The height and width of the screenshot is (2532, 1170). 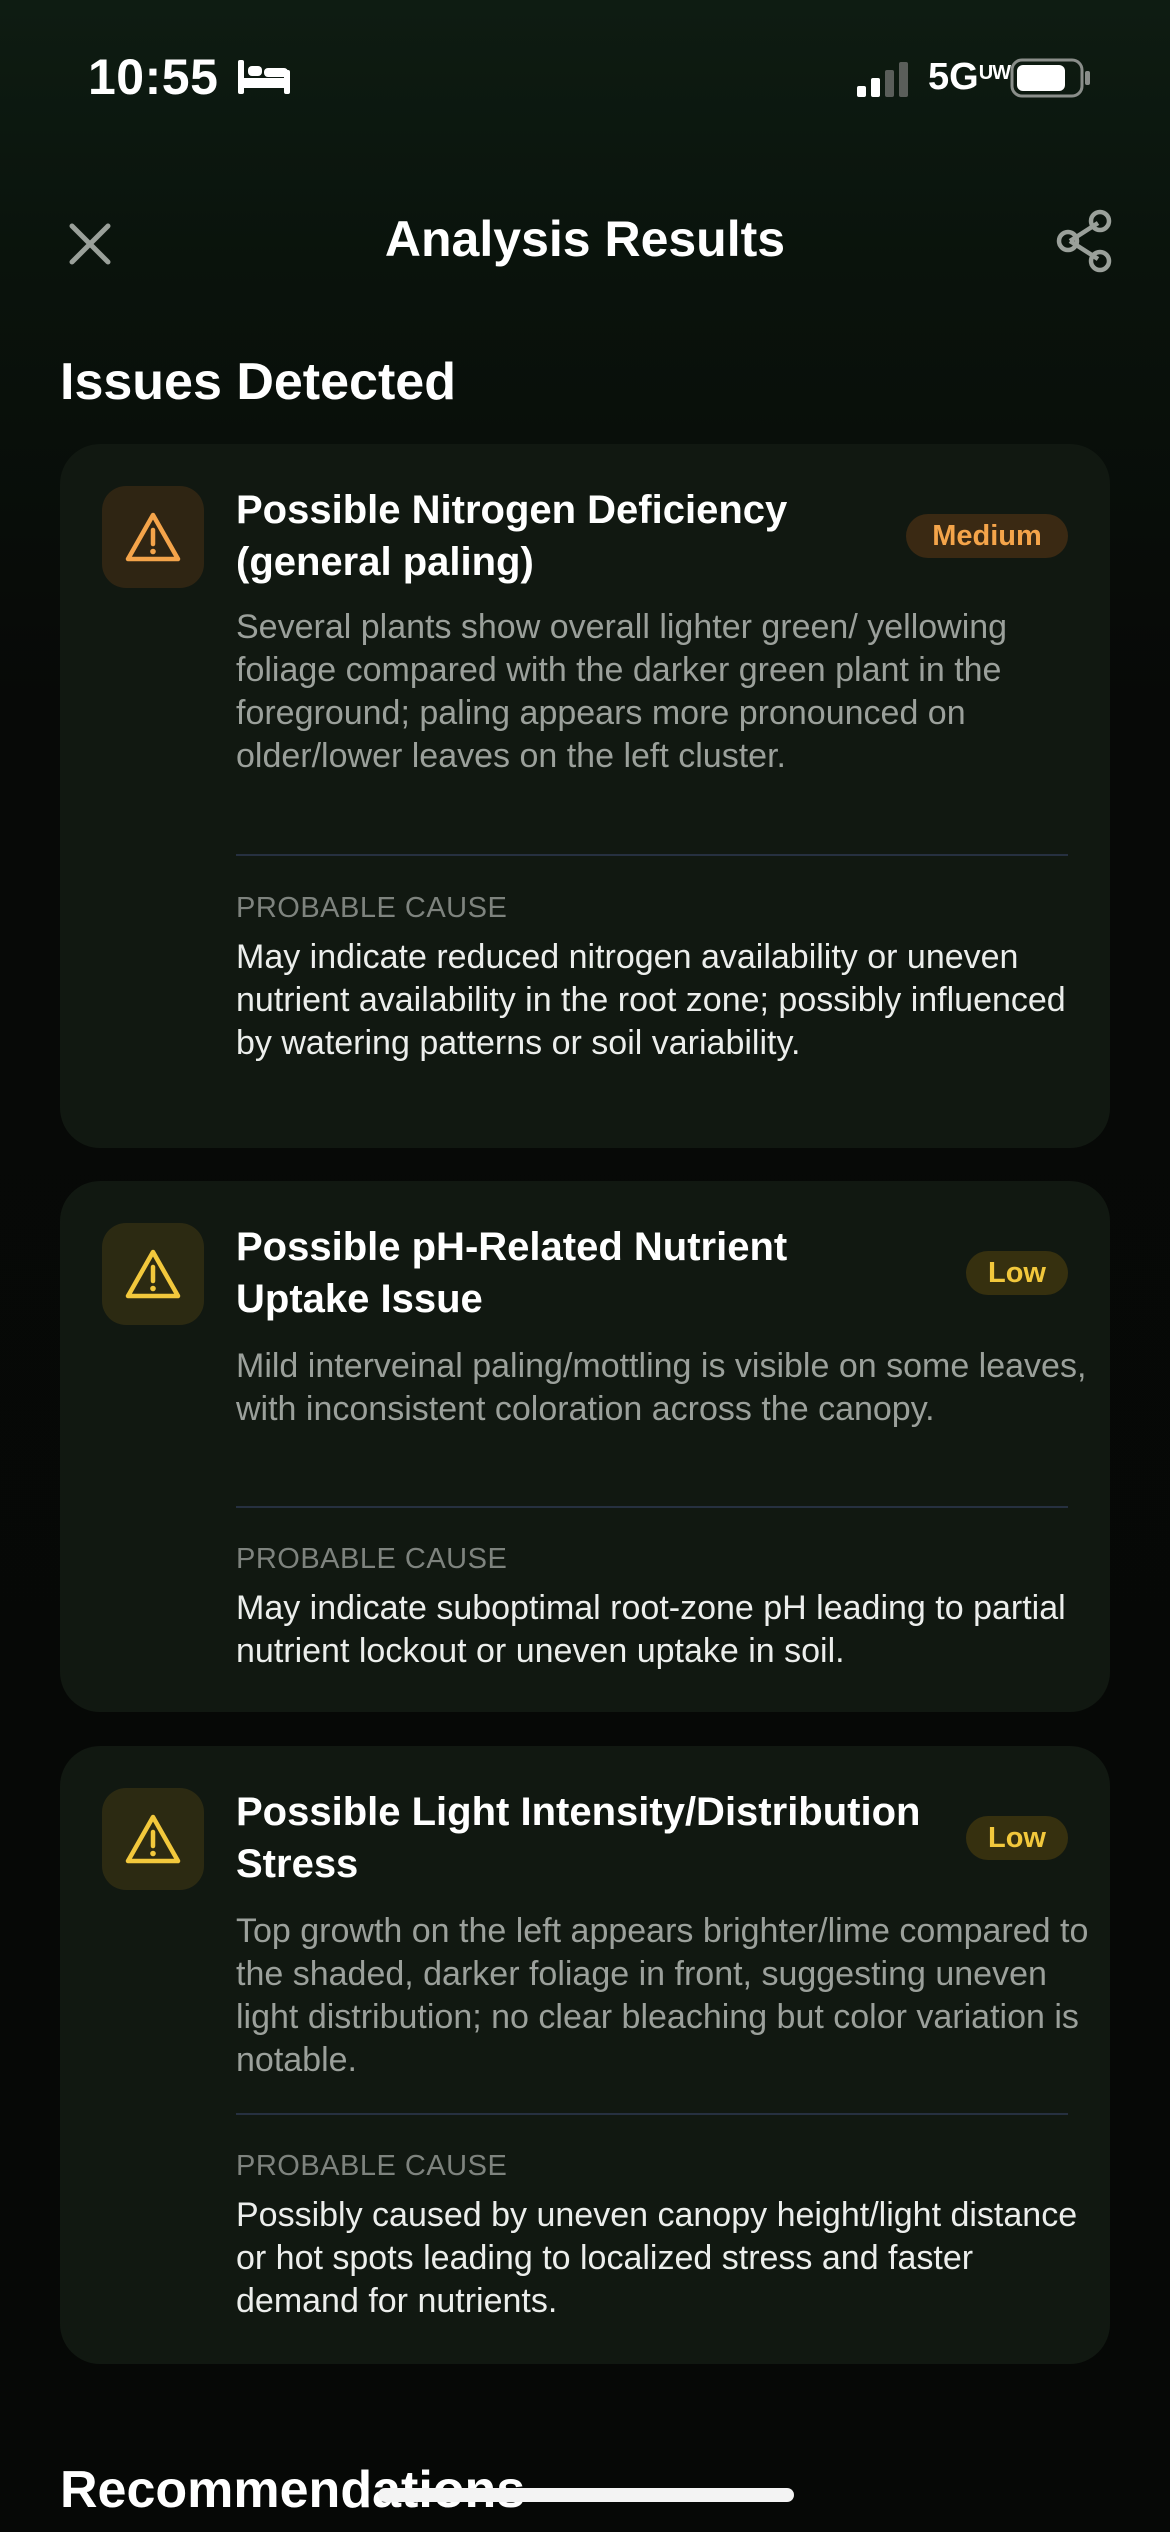 What do you see at coordinates (1050, 78) in the screenshot?
I see `battery-icon` at bounding box center [1050, 78].